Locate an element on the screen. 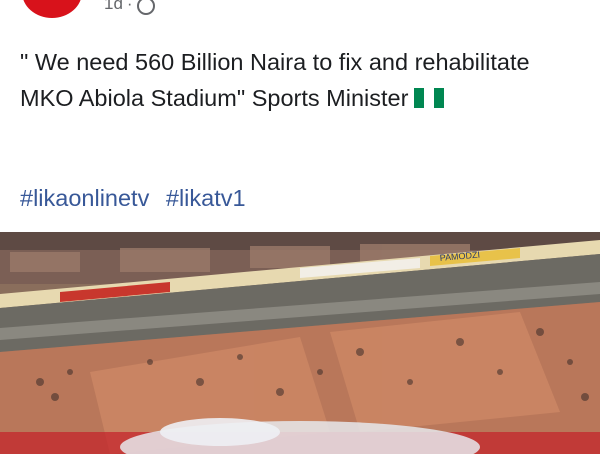 Image resolution: width=600 pixels, height=454 pixels. globe-icon is located at coordinates (145, 7).